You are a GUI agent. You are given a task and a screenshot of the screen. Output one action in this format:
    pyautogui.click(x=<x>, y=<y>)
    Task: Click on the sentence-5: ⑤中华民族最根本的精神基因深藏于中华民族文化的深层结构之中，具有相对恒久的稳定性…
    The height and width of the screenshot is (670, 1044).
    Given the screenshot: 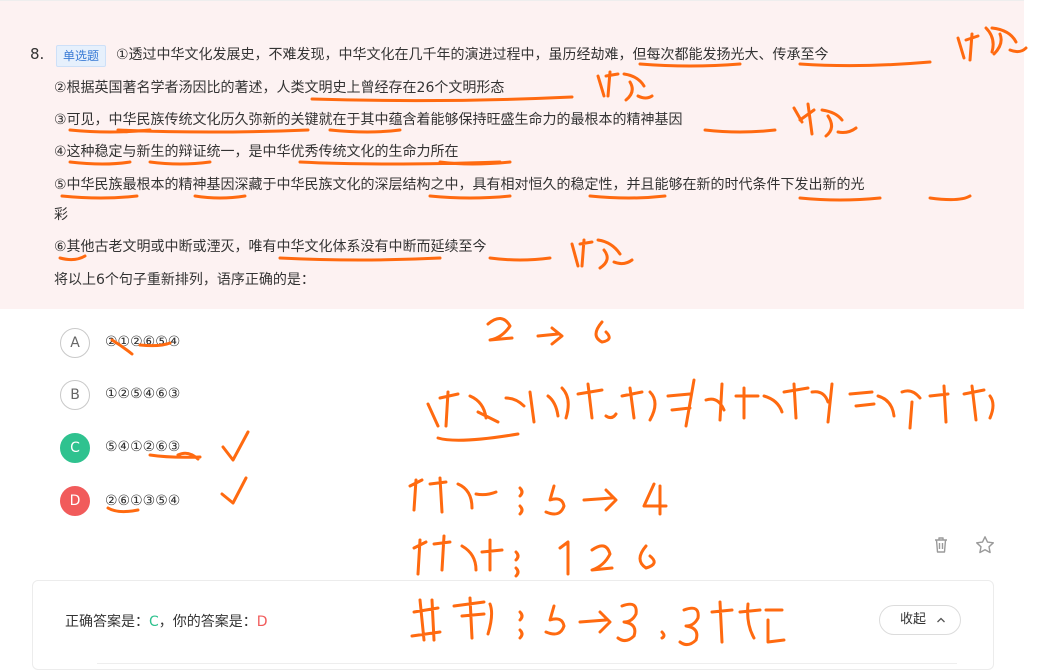 What is the action you would take?
    pyautogui.click(x=459, y=185)
    